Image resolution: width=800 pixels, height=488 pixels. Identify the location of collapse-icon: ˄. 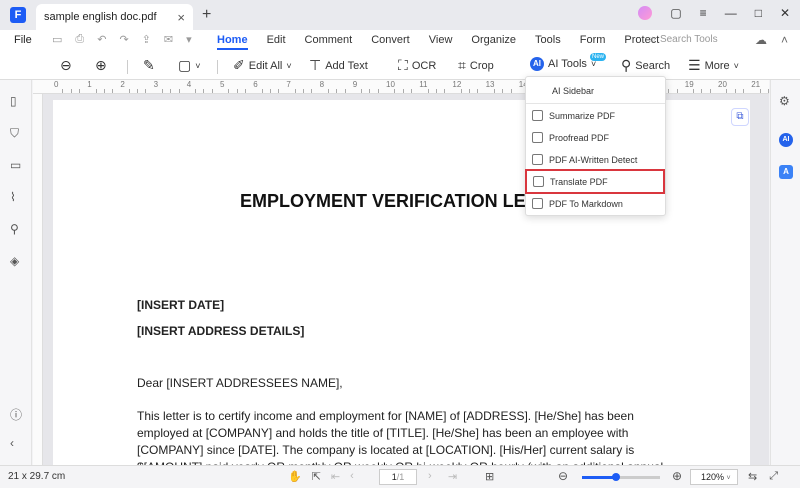
(784, 40).